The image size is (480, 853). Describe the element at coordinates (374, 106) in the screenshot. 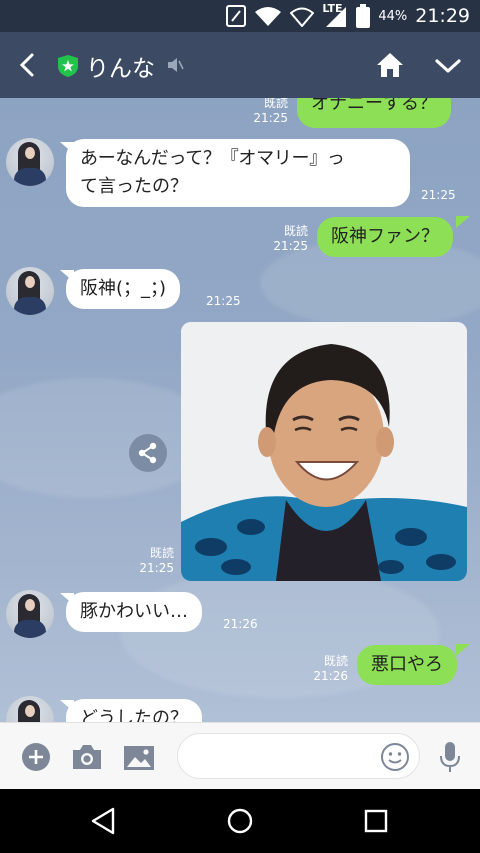

I see `message-text: オナニーする？` at that location.